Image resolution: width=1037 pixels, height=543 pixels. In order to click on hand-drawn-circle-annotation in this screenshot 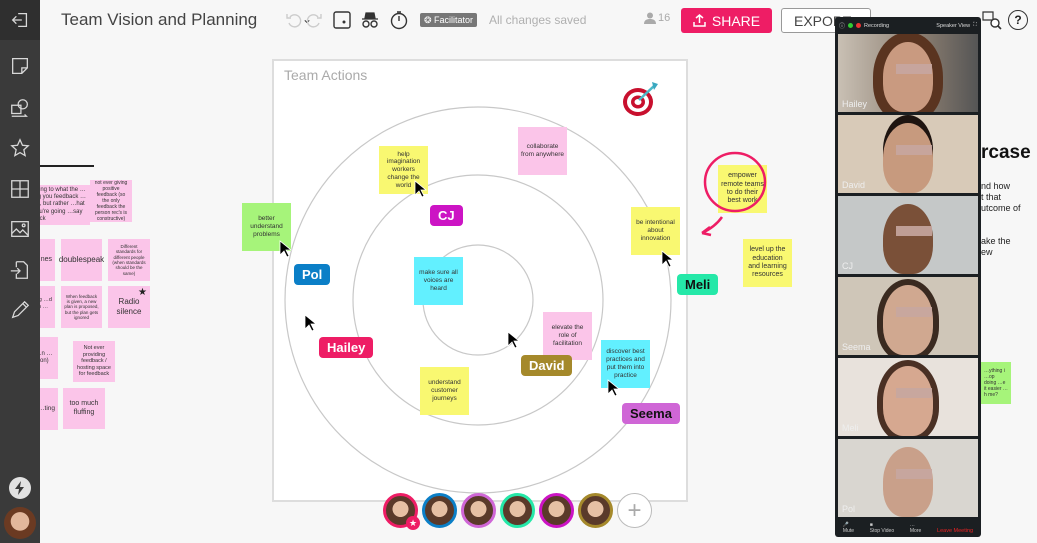, I will do `click(735, 195)`.